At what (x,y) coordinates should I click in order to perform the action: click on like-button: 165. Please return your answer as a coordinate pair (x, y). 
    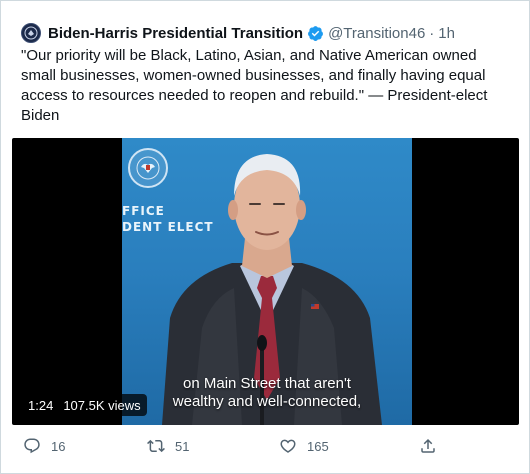
    Looking at the image, I should click on (304, 446).